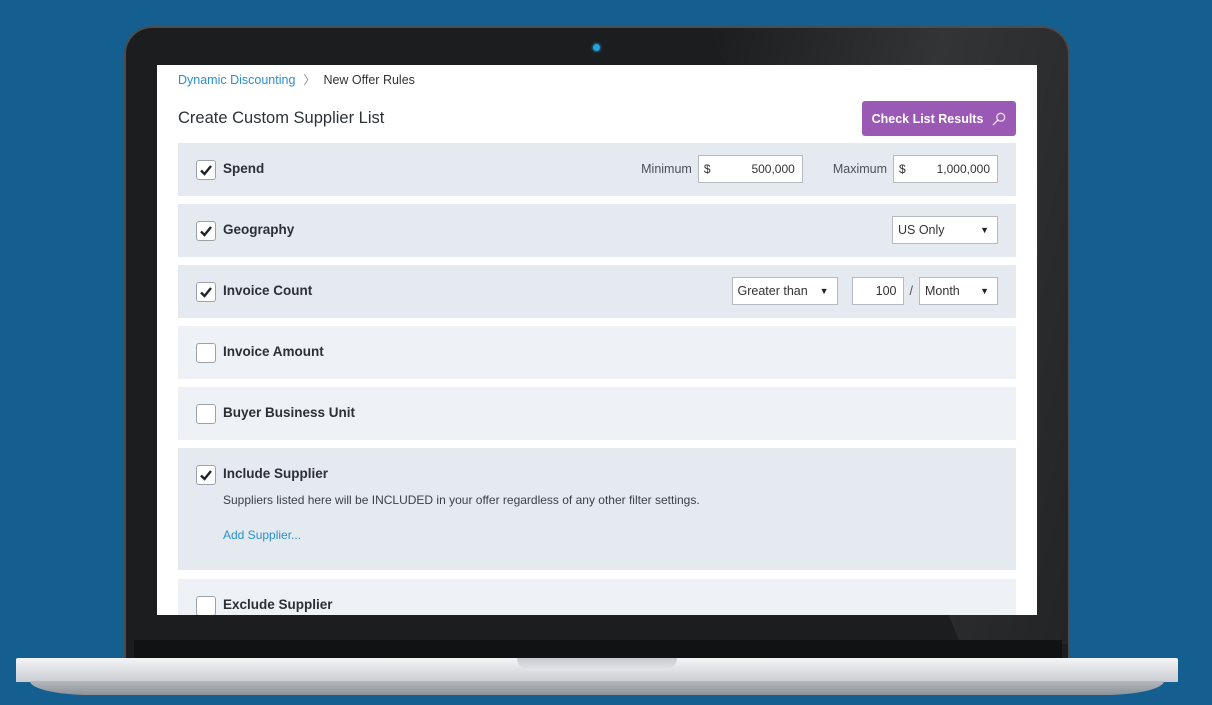  I want to click on check-list-results-button: Check List Results, so click(939, 118).